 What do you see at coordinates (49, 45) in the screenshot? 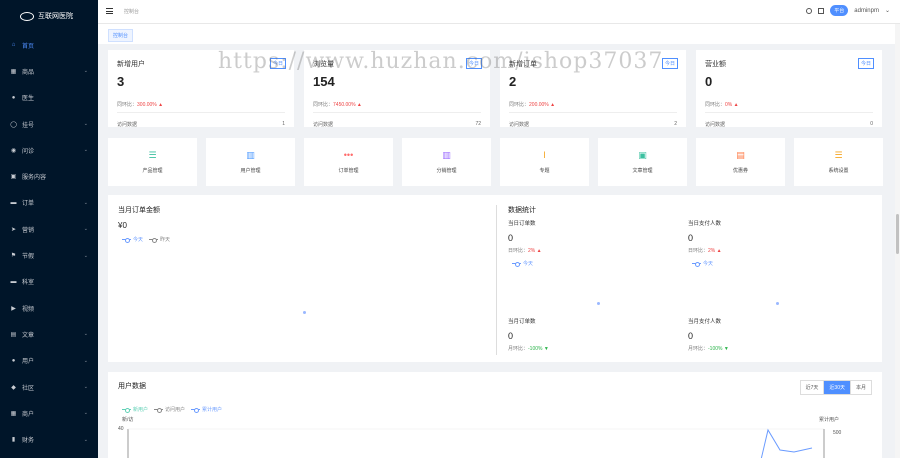
I see `sidebar-item: ⌂ 首页` at bounding box center [49, 45].